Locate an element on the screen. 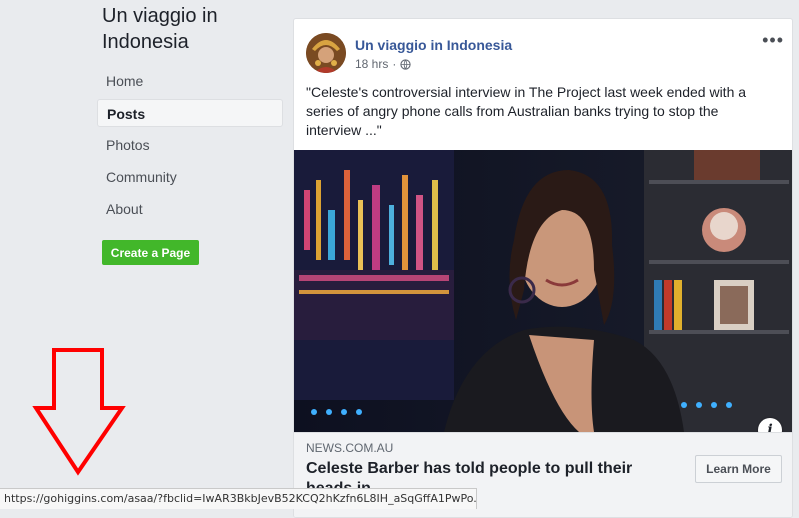 This screenshot has width=799, height=518. post-meta: 18 hrs · is located at coordinates (383, 64).